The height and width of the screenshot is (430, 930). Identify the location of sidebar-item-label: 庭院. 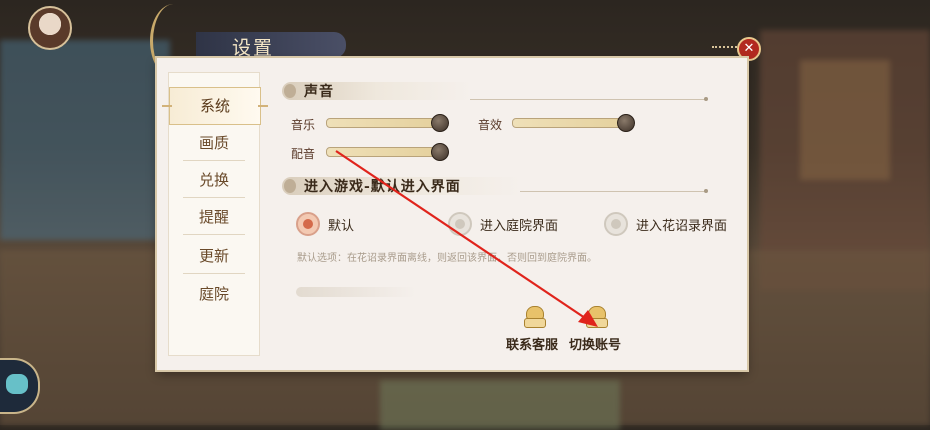
(213, 294).